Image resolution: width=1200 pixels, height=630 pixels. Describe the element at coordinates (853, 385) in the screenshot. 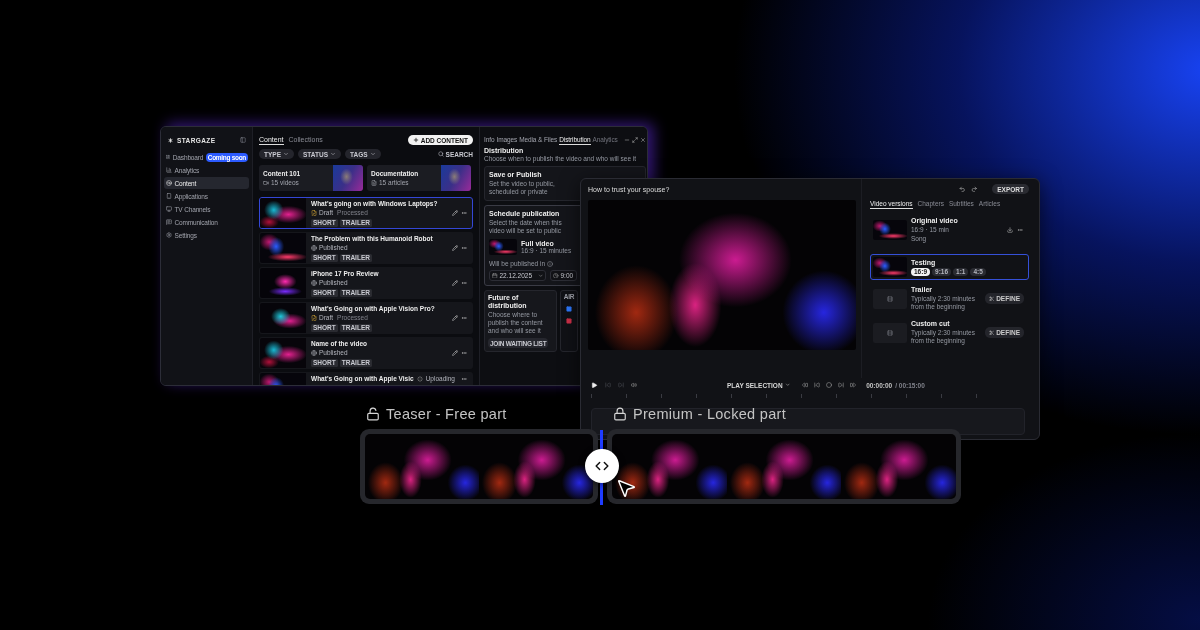

I see `fast-forward-icon` at that location.